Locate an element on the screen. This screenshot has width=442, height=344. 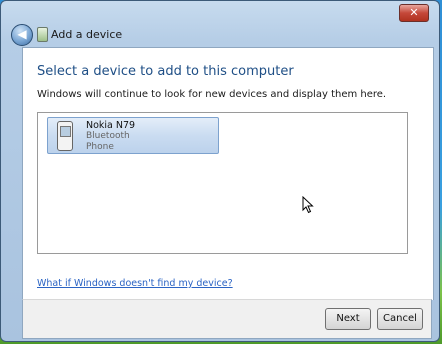
device-name: Nokia N79 is located at coordinates (111, 125).